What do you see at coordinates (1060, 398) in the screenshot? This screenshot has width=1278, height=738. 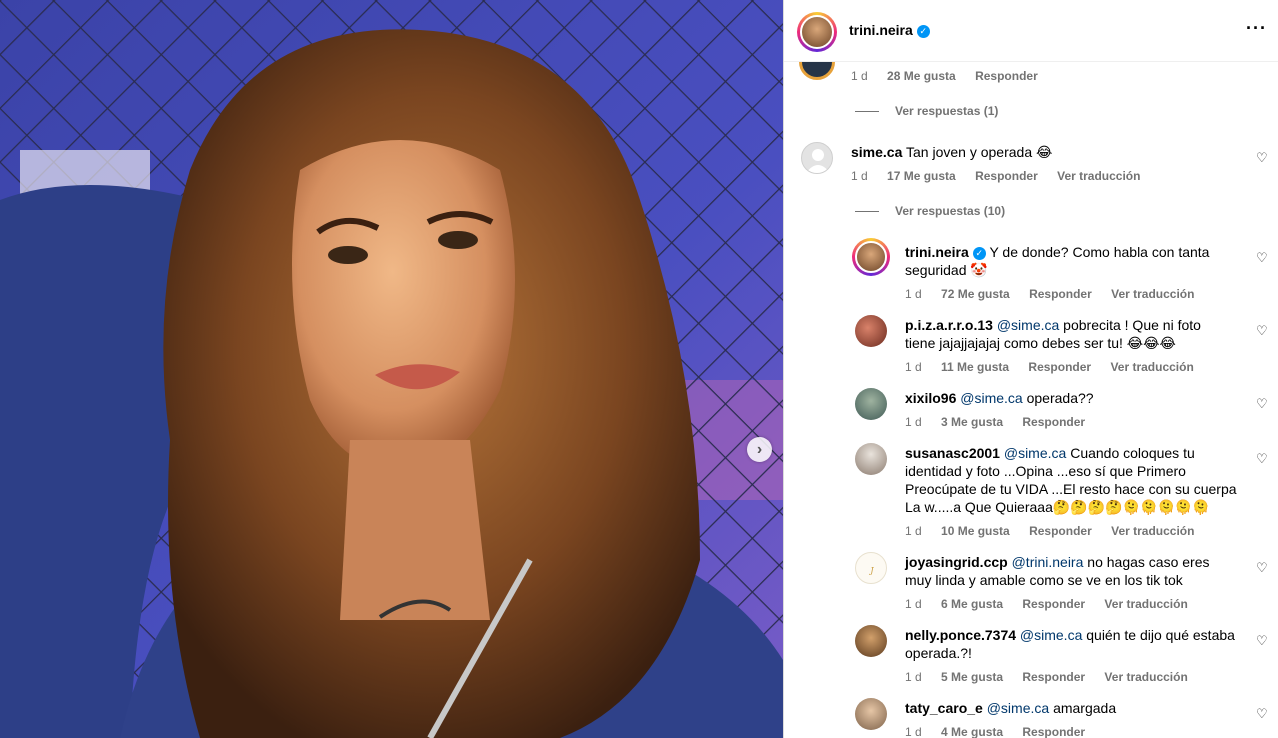 I see `comment-text: operada??` at bounding box center [1060, 398].